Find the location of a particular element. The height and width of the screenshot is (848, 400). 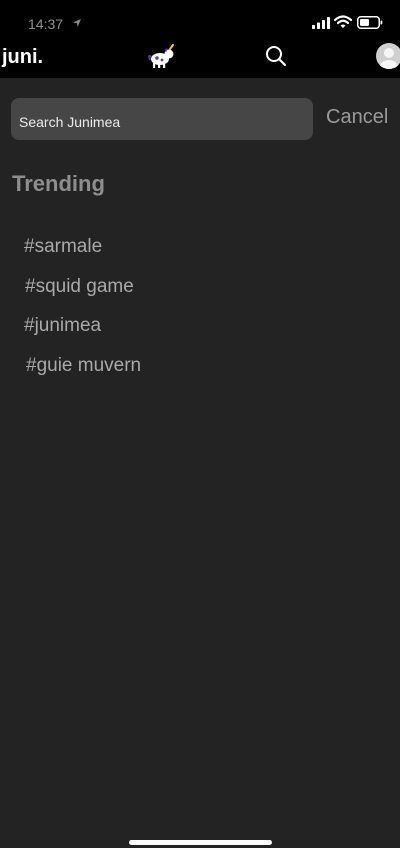

status-bar: 14:37 is located at coordinates (200, 22).